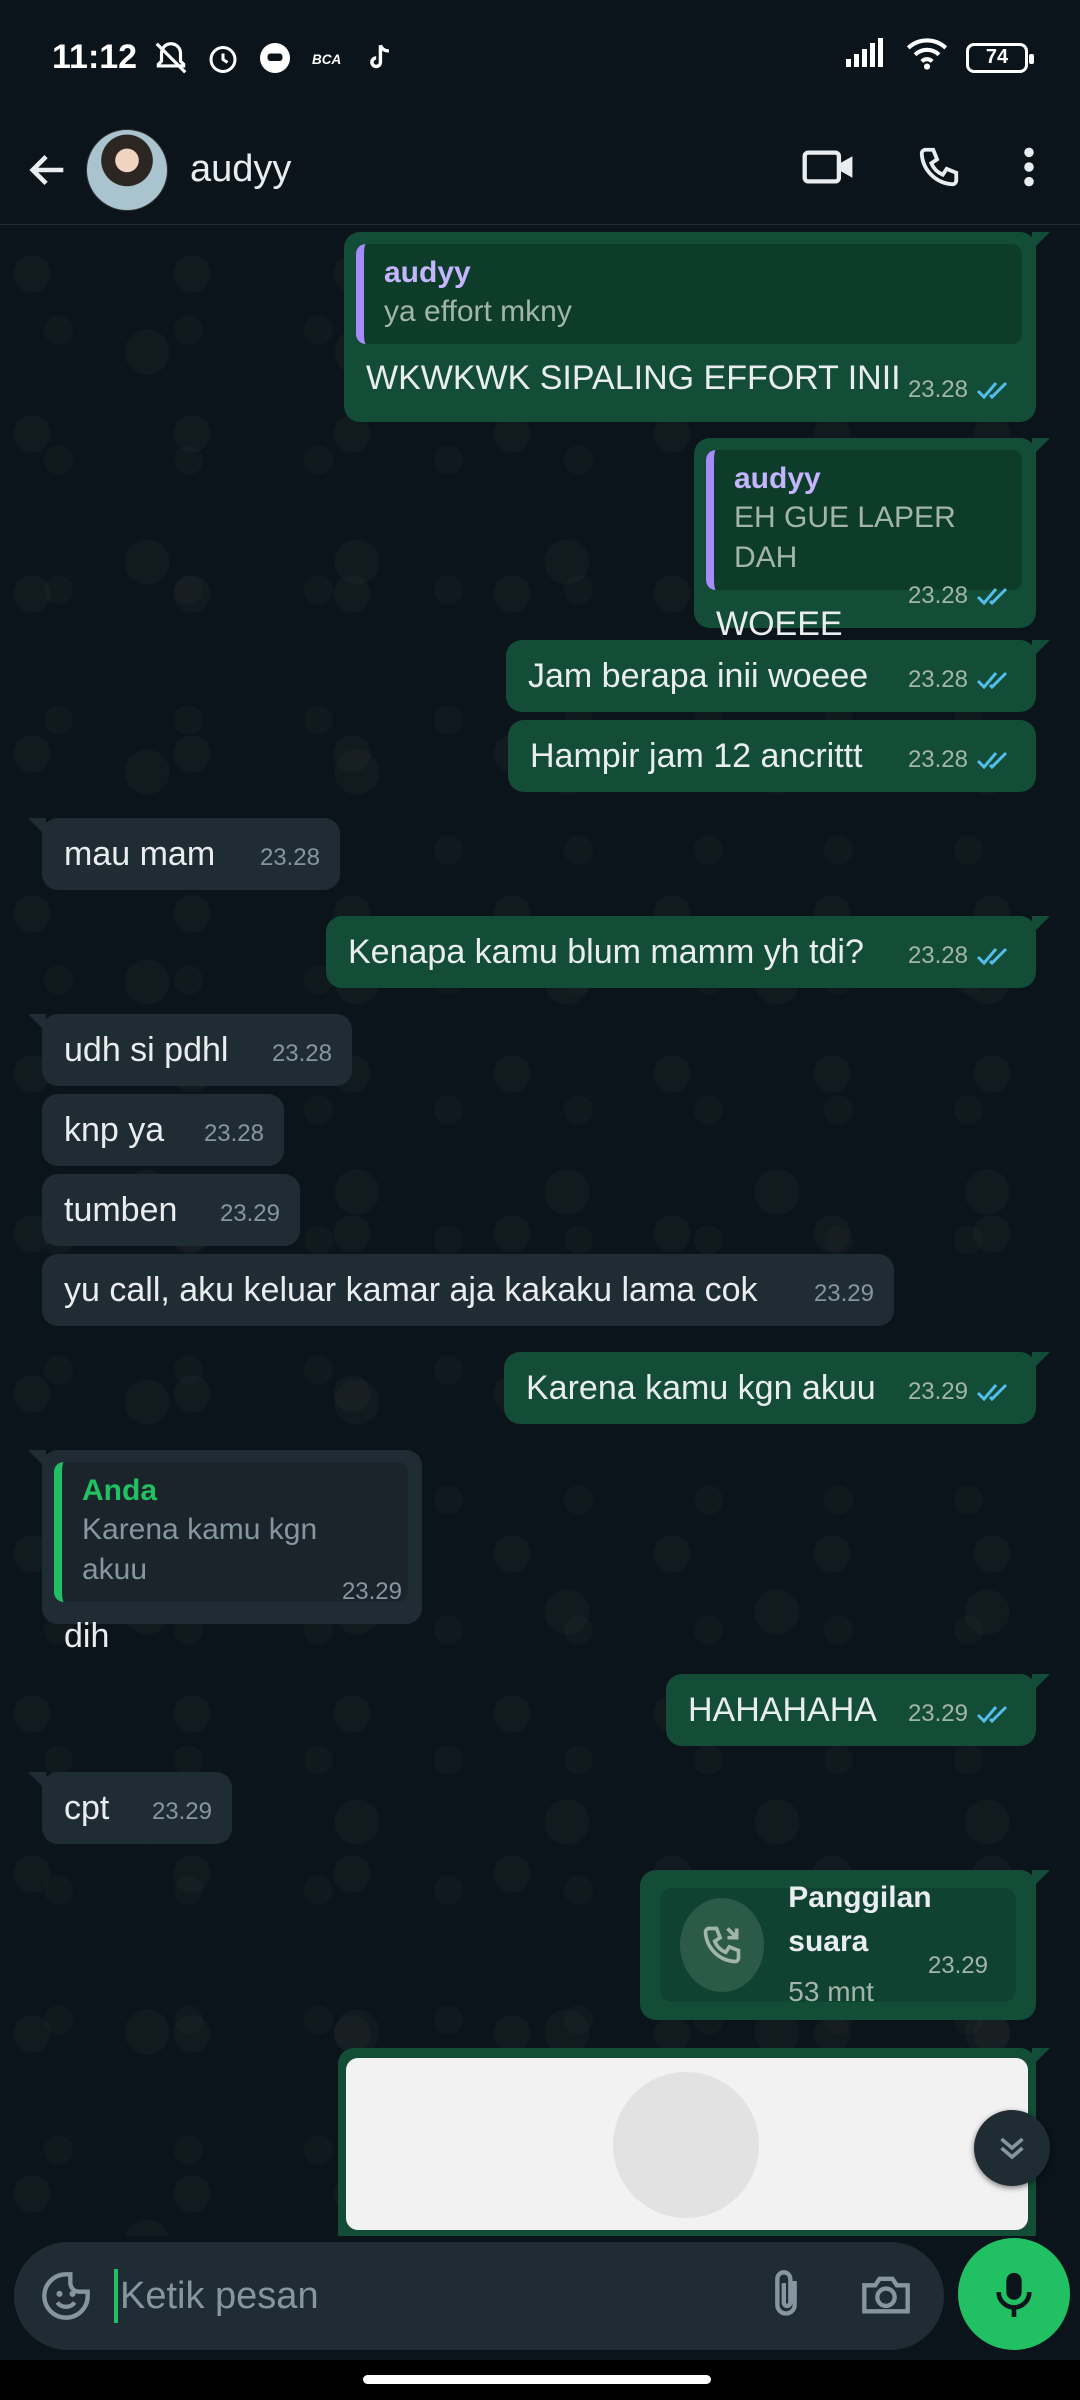 This screenshot has height=2400, width=1080. Describe the element at coordinates (119, 1490) in the screenshot. I see `quote-author: Anda` at that location.